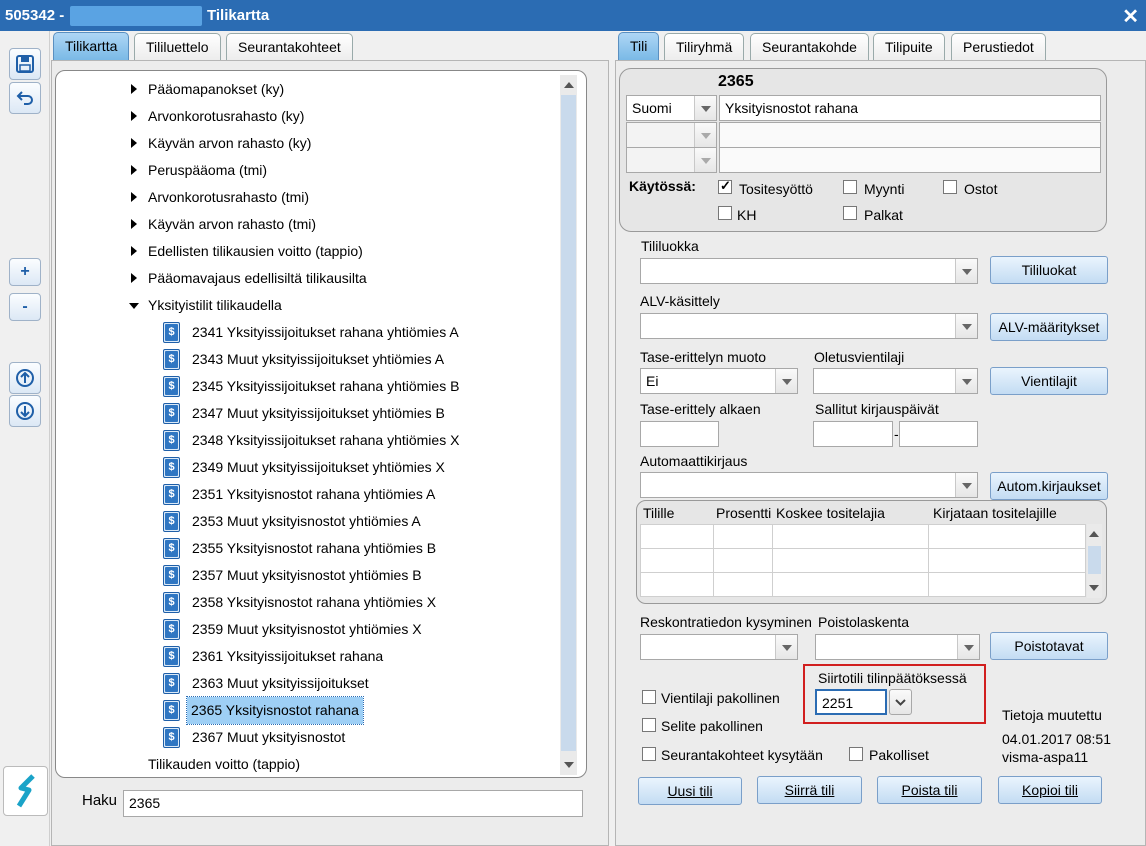 The image size is (1146, 846). What do you see at coordinates (809, 790) in the screenshot?
I see `siirra-tili-button: Siirrä tili` at bounding box center [809, 790].